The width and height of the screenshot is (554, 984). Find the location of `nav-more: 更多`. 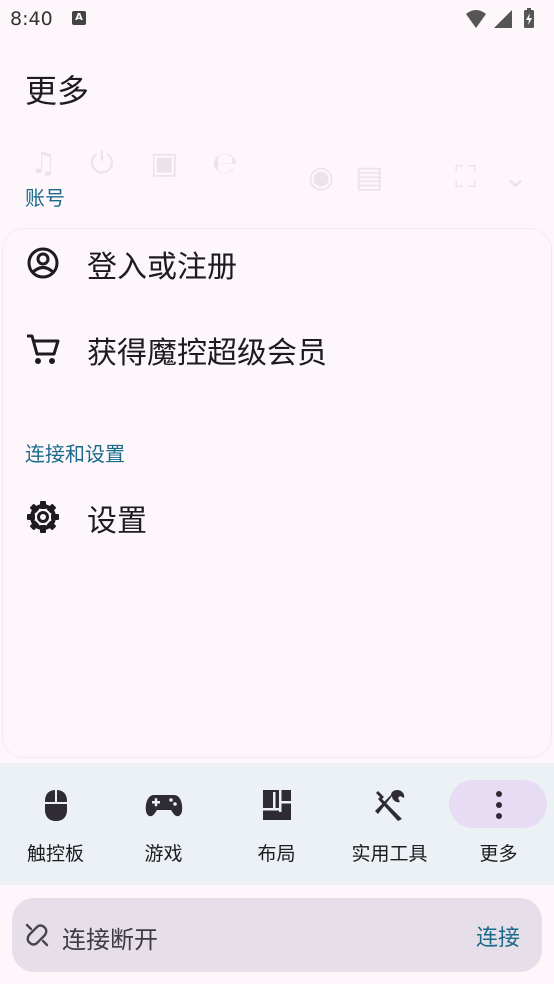

nav-more: 更多 is located at coordinates (498, 824).